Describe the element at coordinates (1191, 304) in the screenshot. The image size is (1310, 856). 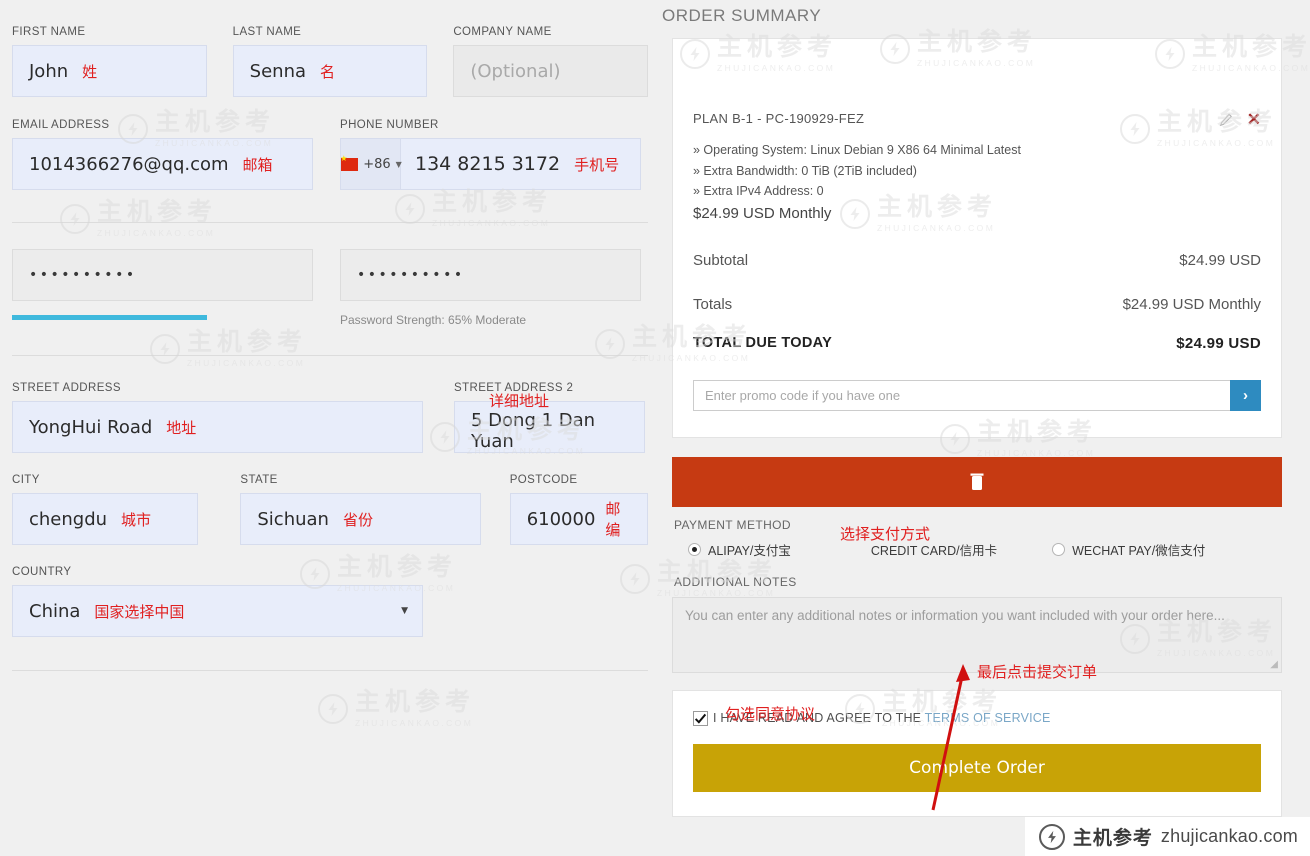
I see `totals-value: $24.99 USD Monthly` at that location.